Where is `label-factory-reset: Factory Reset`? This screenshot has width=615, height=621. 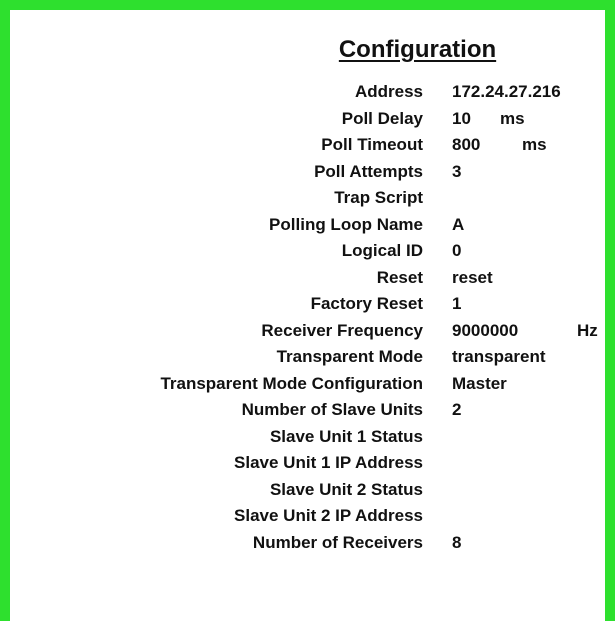 label-factory-reset: Factory Reset is located at coordinates (366, 303).